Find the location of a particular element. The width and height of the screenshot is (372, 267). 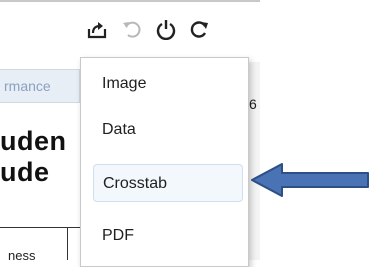

toolbar-border is located at coordinates (130, 1).